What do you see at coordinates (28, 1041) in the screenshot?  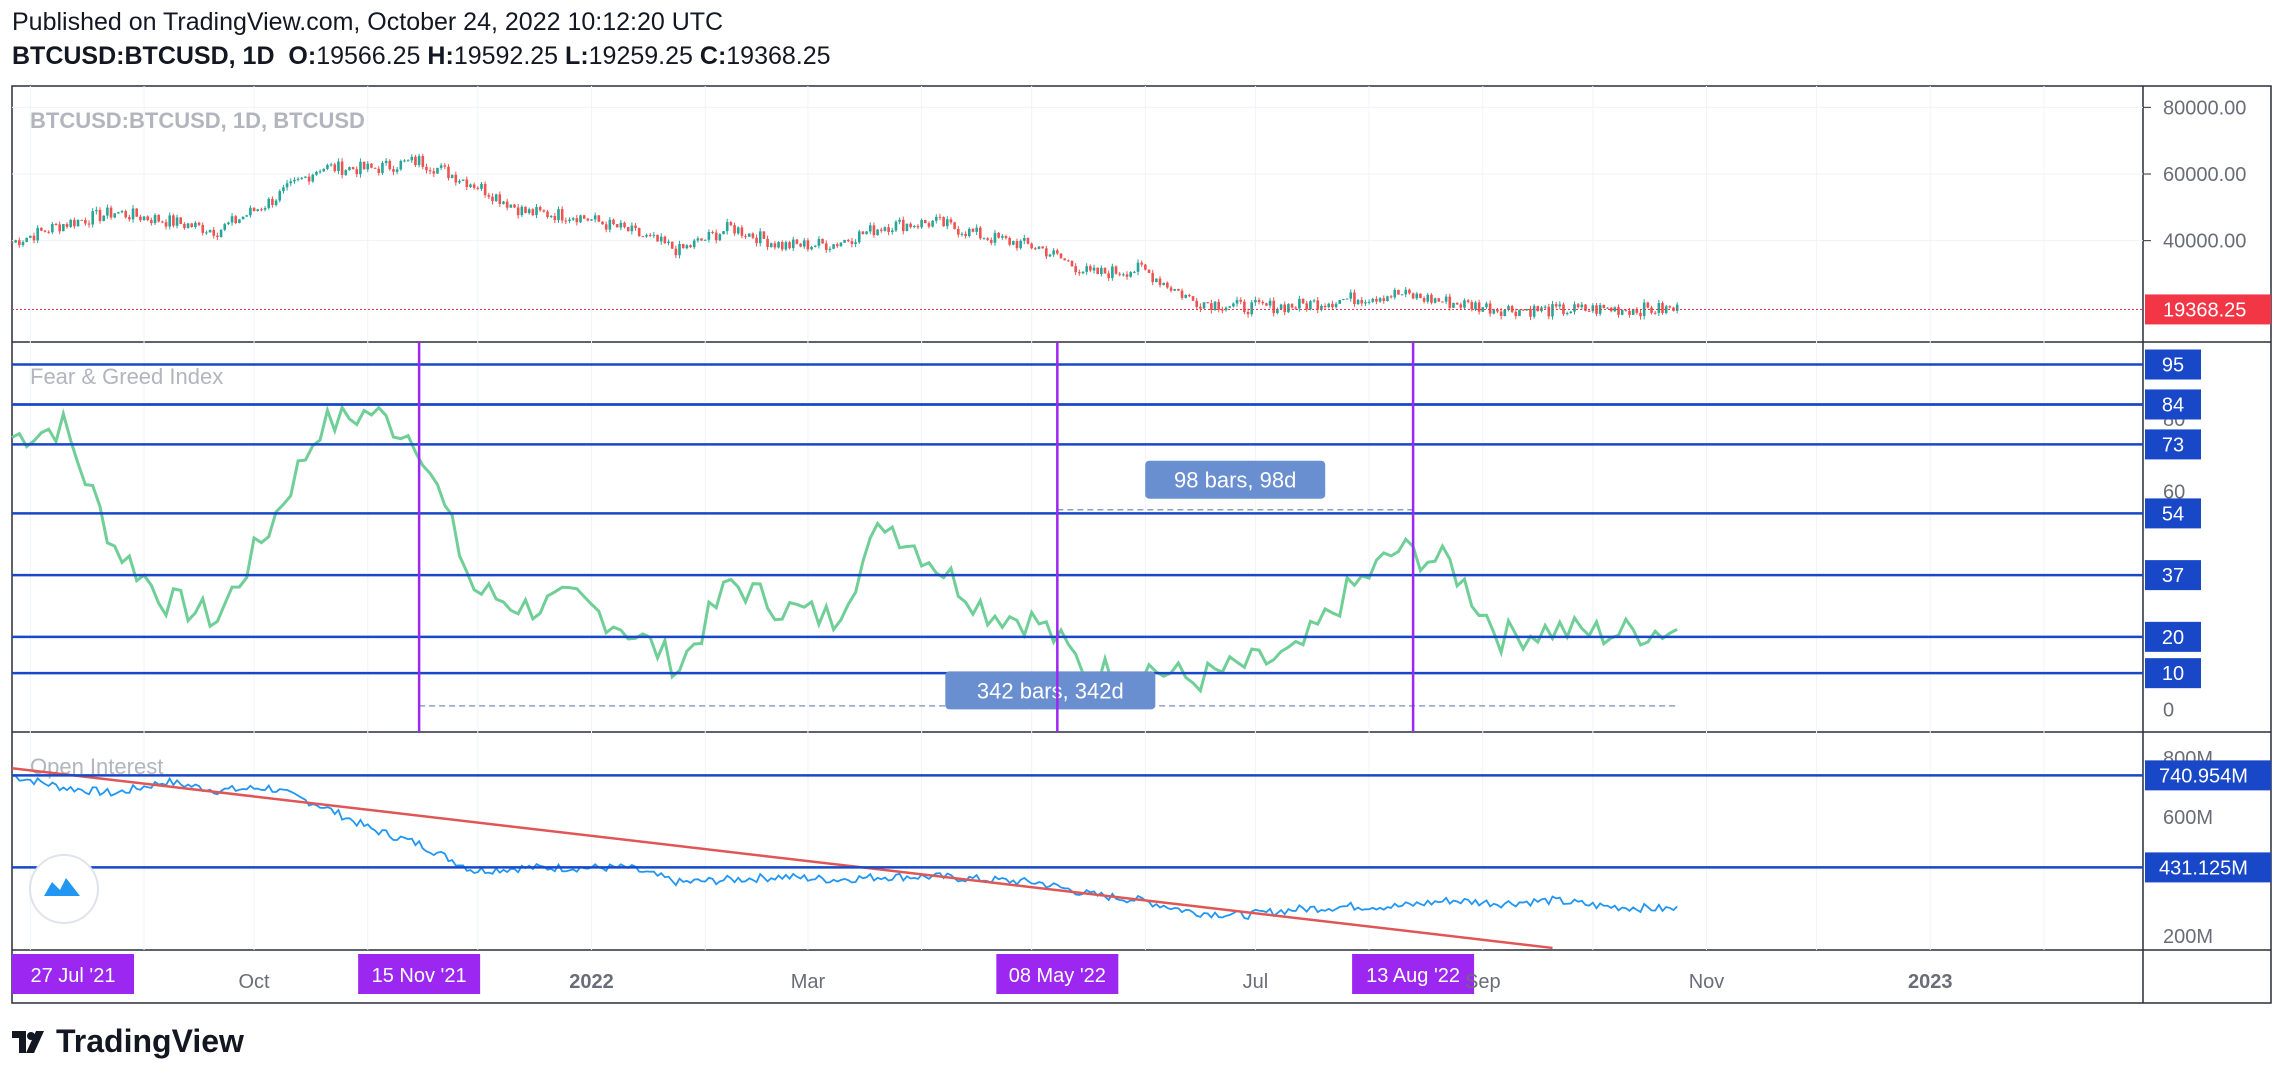 I see `tradingview-logo-icon` at bounding box center [28, 1041].